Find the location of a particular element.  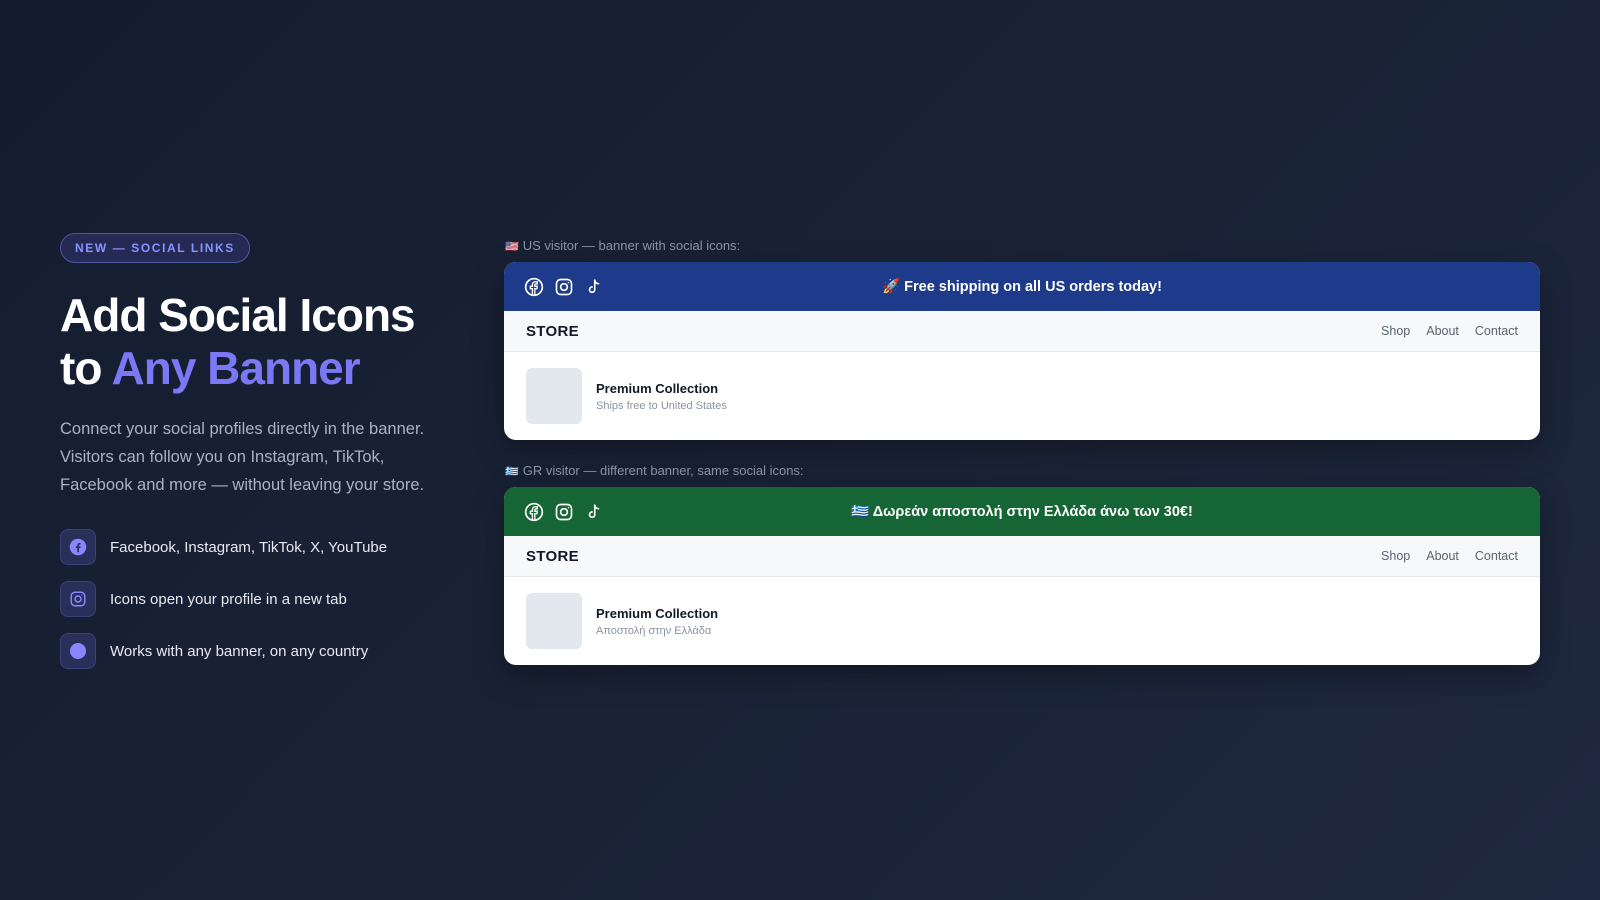

feature-text: Facebook, Instagram, TikTok, X, YouTube is located at coordinates (249, 547).